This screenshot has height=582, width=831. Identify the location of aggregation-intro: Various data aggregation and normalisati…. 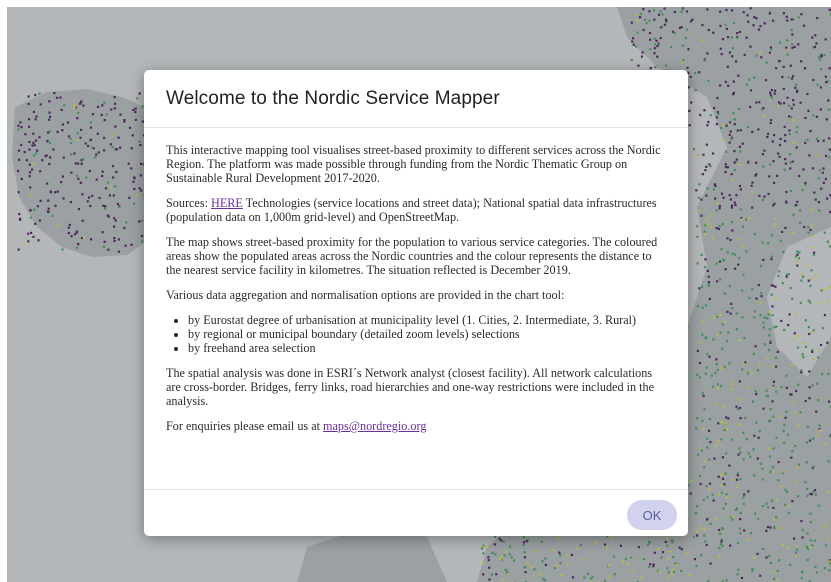
(365, 295).